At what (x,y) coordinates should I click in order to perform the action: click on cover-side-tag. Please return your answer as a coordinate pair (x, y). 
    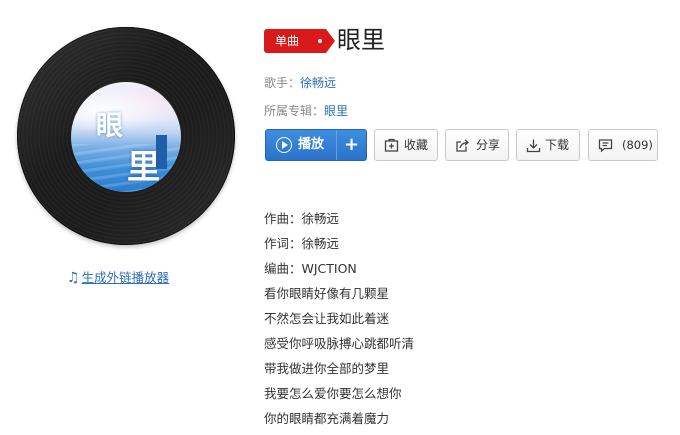
    Looking at the image, I should click on (161, 152).